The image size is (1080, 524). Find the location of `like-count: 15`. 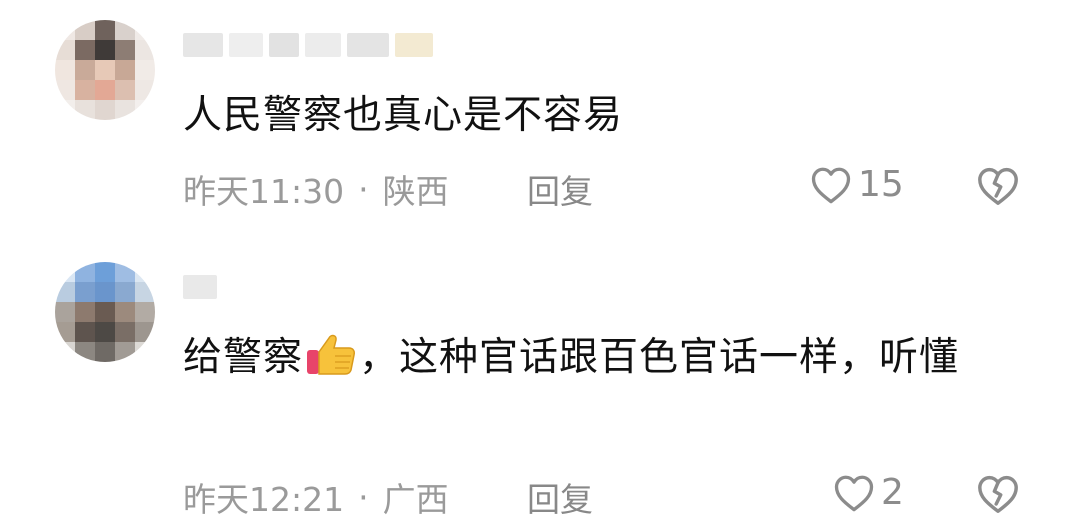

like-count: 15 is located at coordinates (881, 184).